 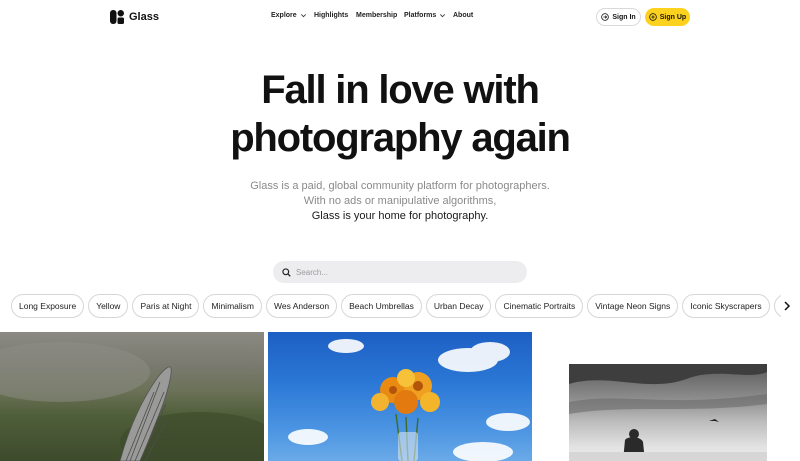 I want to click on chevron-right-icon, so click(x=787, y=306).